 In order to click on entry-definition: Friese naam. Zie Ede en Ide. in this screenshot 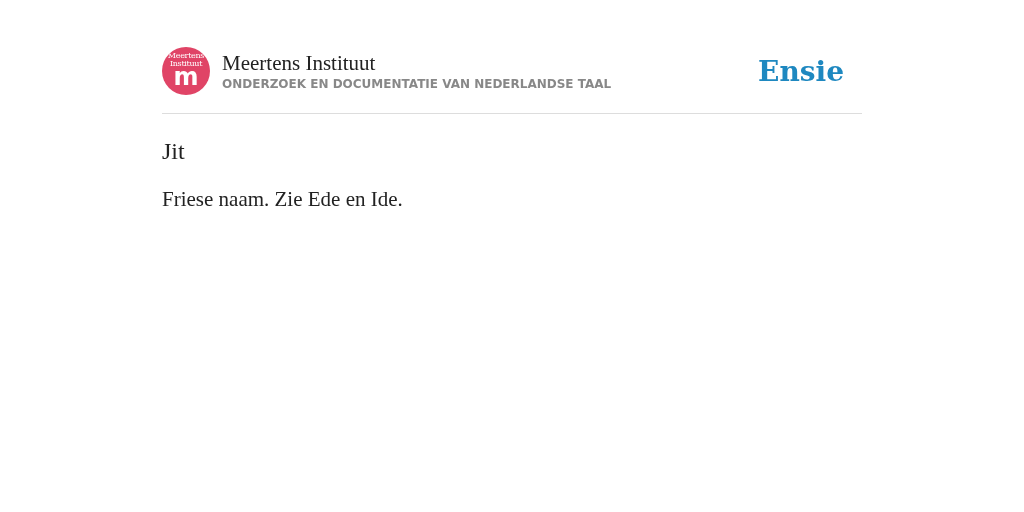, I will do `click(283, 199)`.